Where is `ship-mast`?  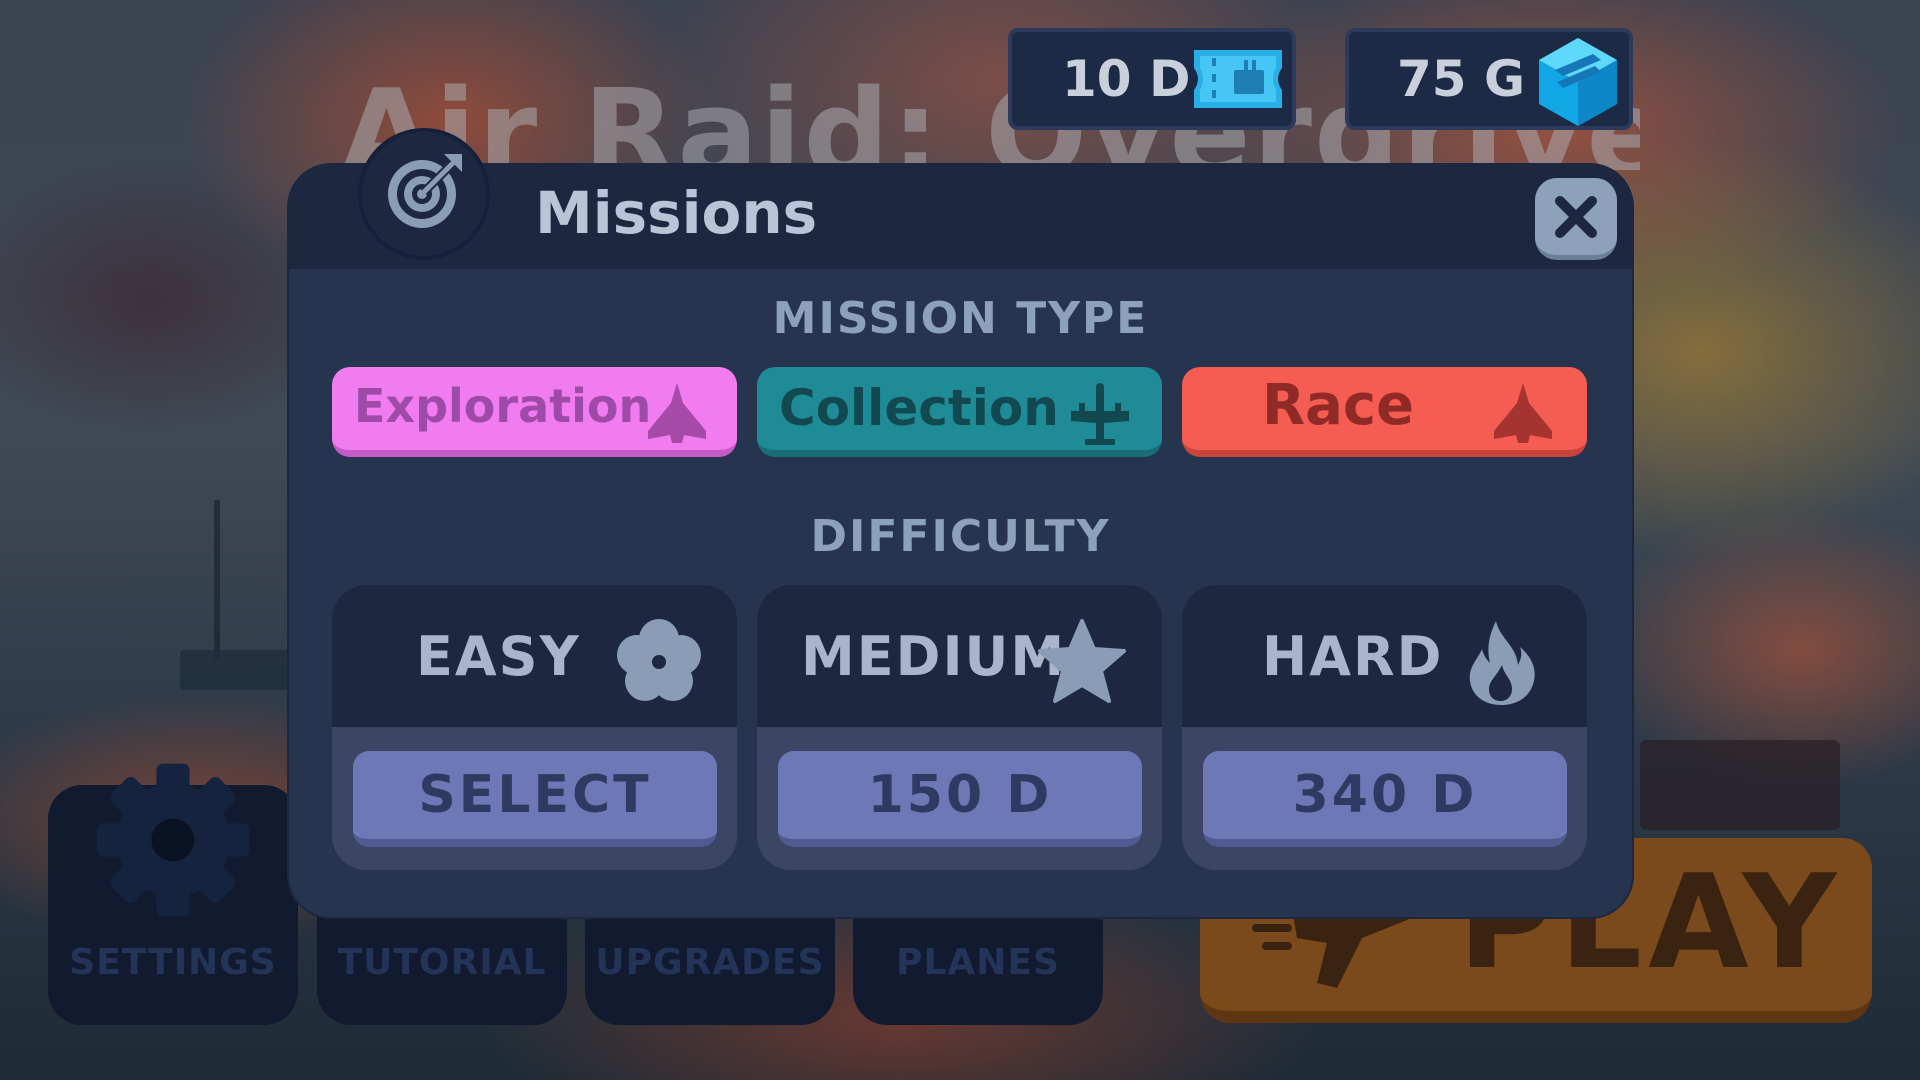 ship-mast is located at coordinates (217, 580).